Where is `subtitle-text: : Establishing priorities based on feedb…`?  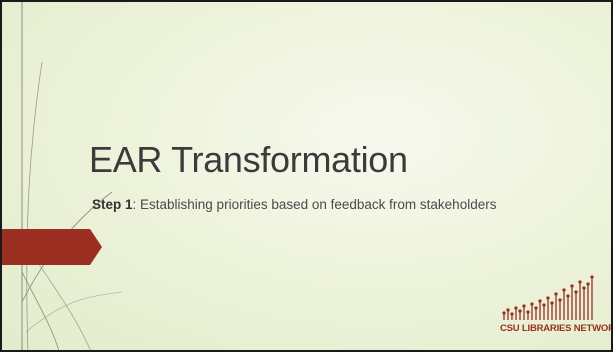
subtitle-text: : Establishing priorities based on feedb… is located at coordinates (314, 204).